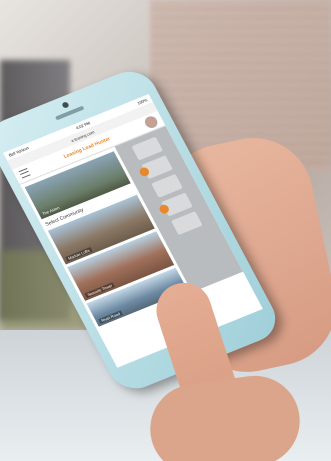 Image resolution: width=331 pixels, height=461 pixels. I want to click on panel-tile, so click(186, 223).